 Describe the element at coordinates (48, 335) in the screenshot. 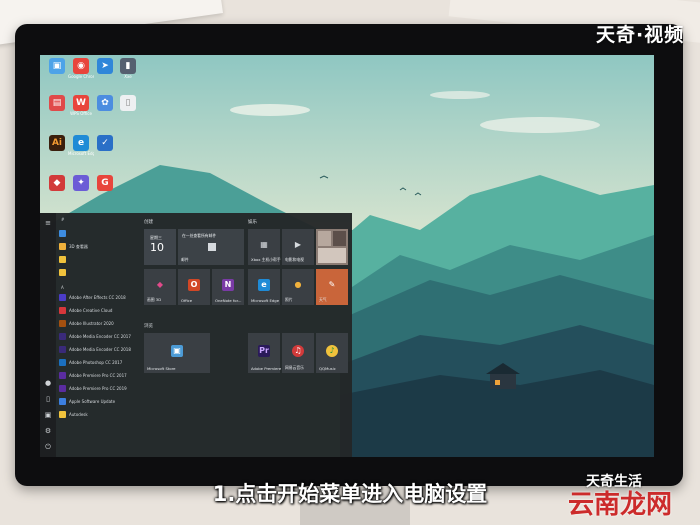

I see `start-rail: ≡ ● ▯ ▣ ⚙ ⏻` at that location.